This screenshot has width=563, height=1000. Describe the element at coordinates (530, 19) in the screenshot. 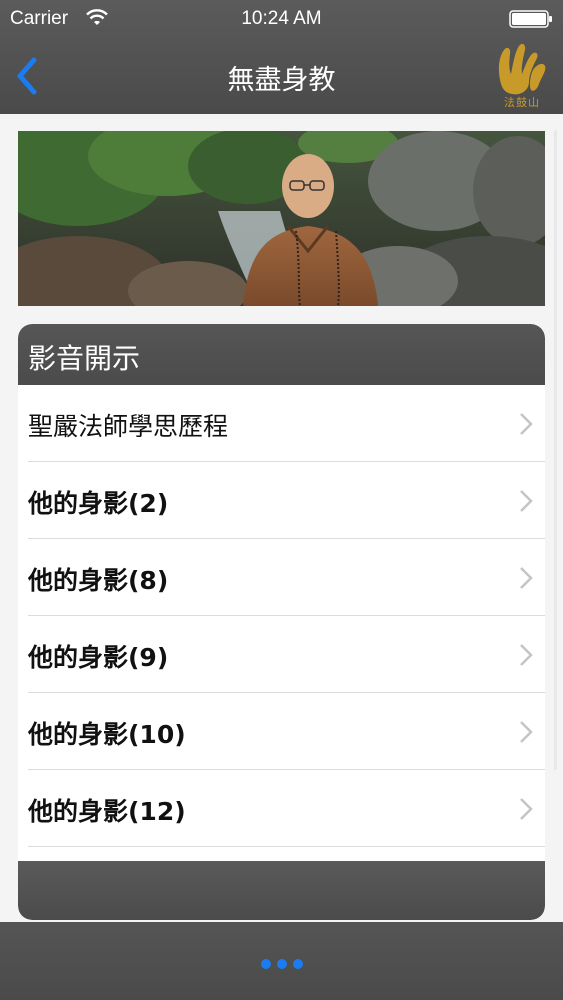

I see `battery-icon` at that location.